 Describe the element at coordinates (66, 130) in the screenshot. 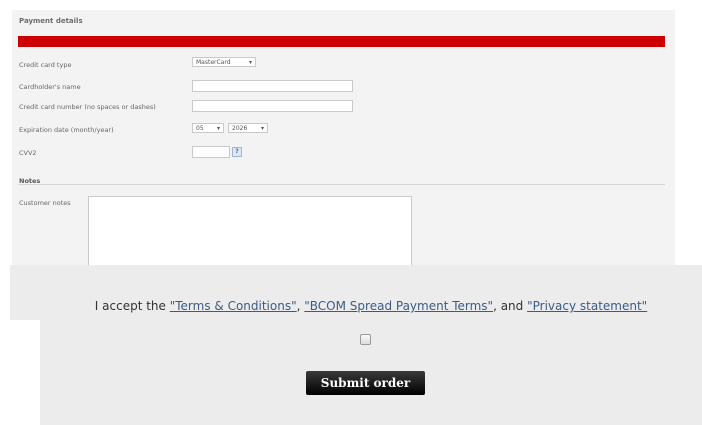

I see `expiry-label: Expiration date (month/year)` at that location.